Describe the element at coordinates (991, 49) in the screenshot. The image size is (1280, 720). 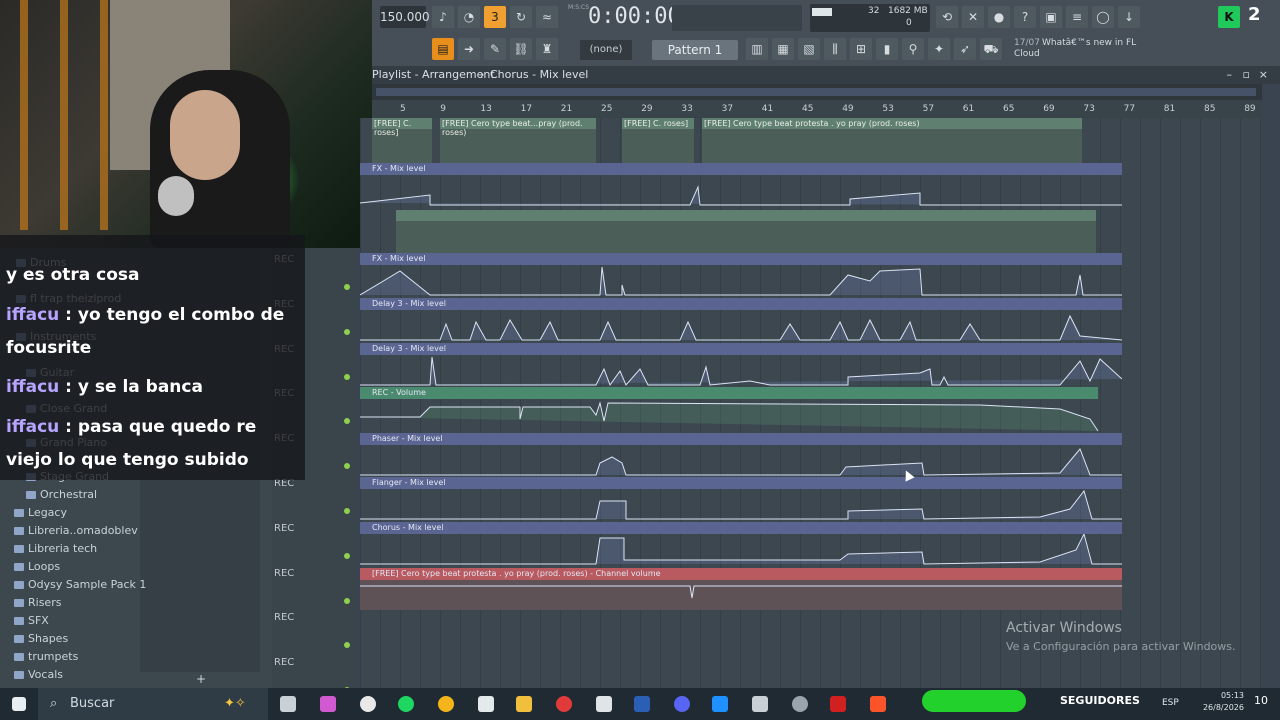
I see `cart-icon: ⛟` at that location.